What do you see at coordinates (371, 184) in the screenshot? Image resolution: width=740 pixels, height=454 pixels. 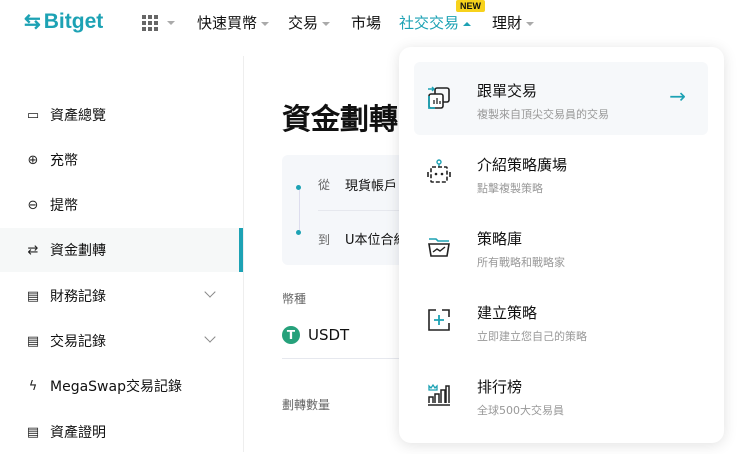 I see `from-account: 現貨帳戶` at bounding box center [371, 184].